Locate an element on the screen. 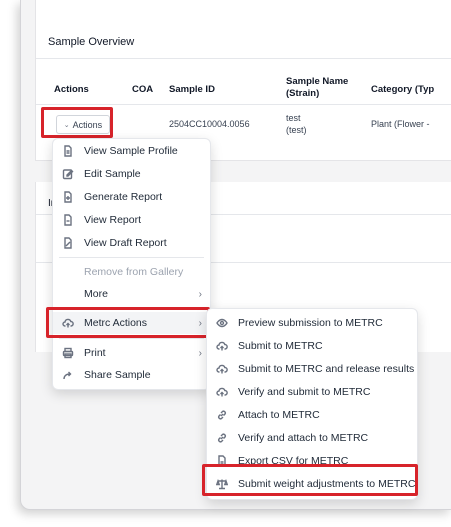  menu-item-print: Print › is located at coordinates (131, 353).